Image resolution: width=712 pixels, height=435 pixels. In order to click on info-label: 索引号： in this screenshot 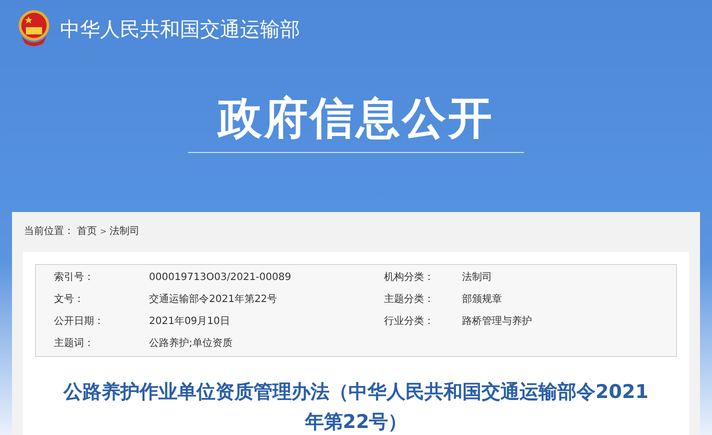, I will do `click(74, 277)`.